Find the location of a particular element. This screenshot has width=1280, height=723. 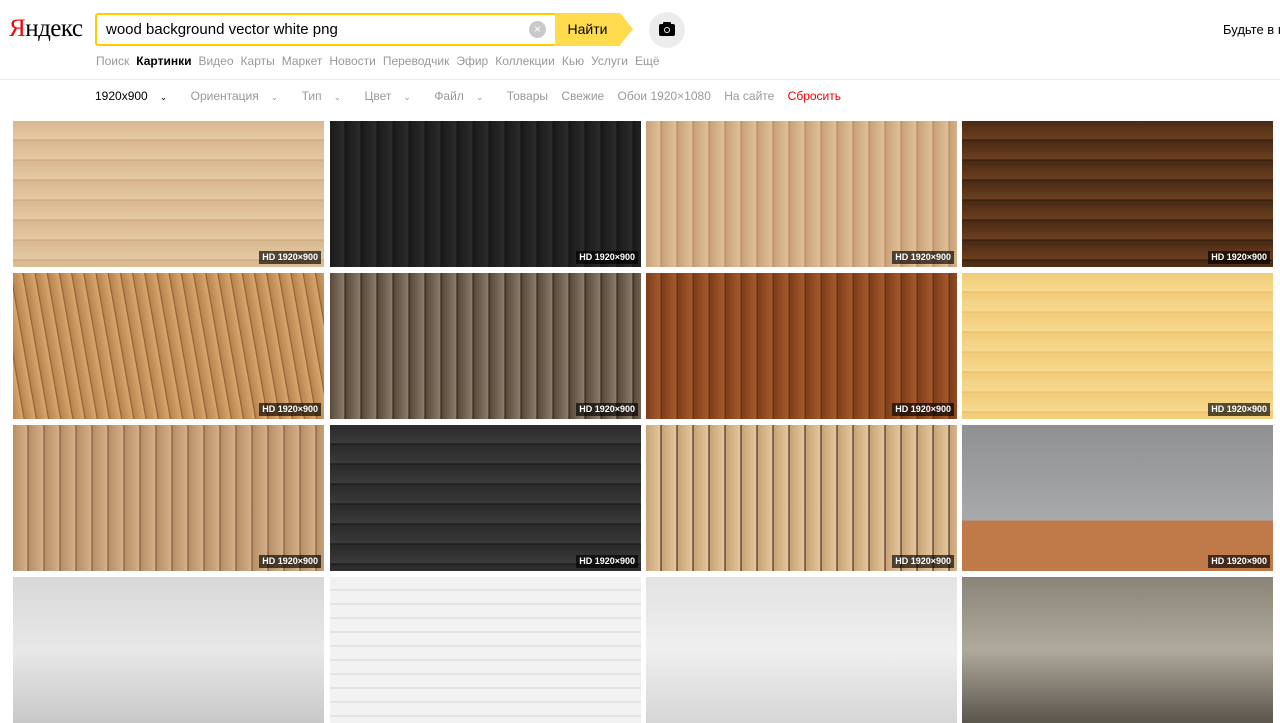

image-tile-white-concrete is located at coordinates (168, 650).